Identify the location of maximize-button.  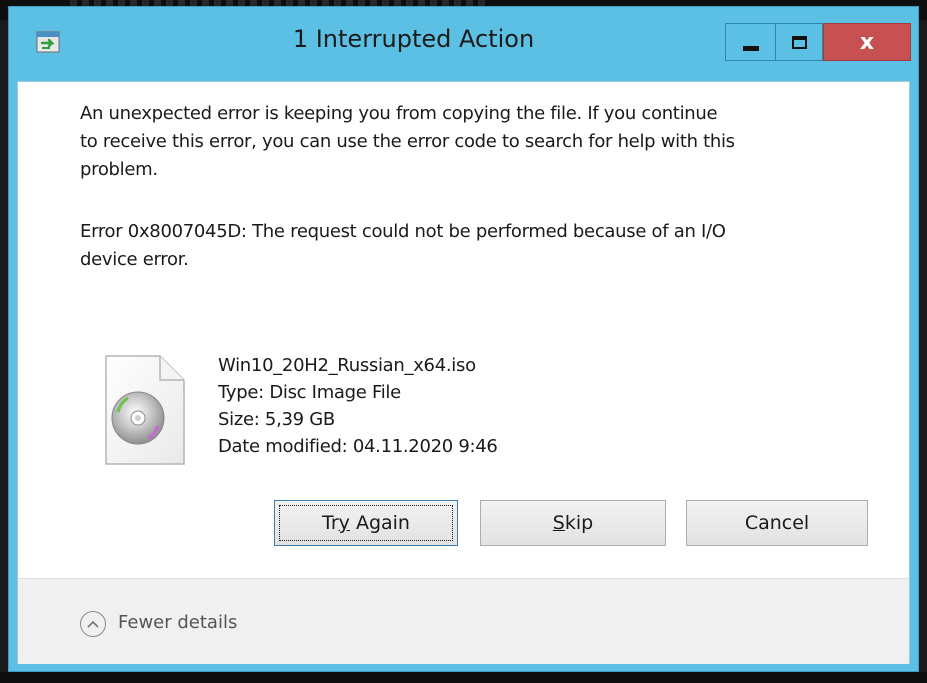
(799, 42).